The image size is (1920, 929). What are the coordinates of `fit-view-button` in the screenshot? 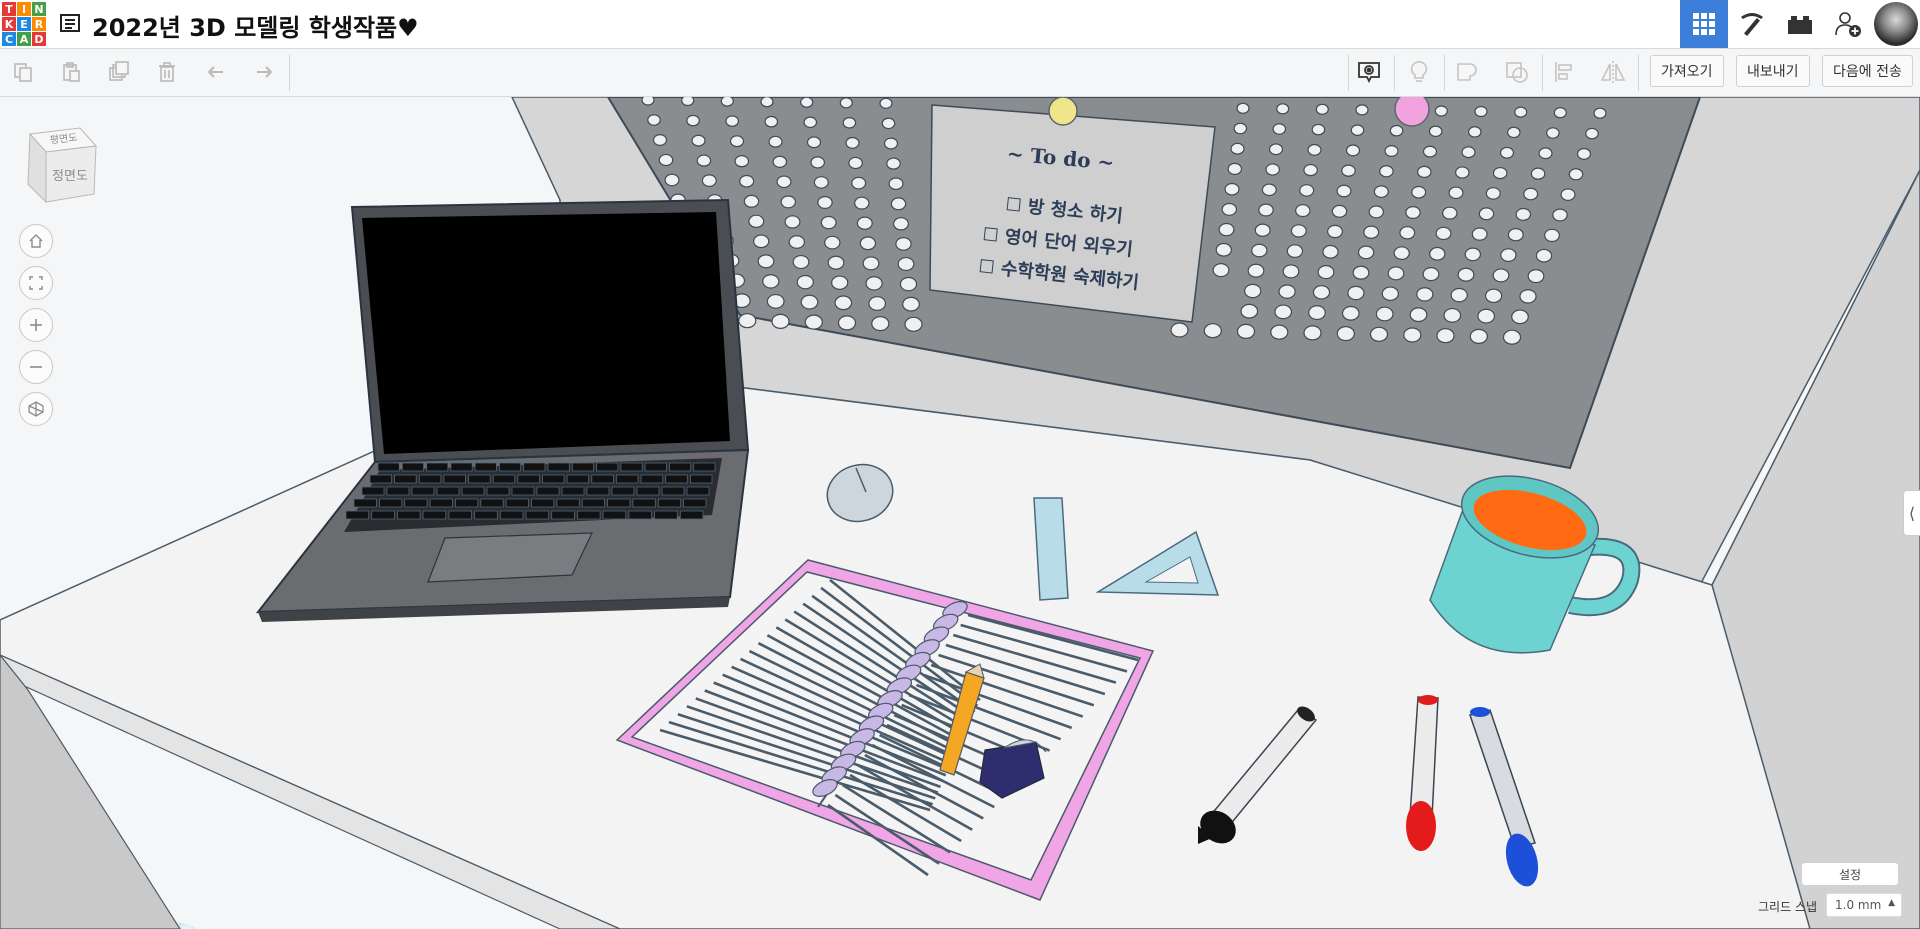 It's located at (36, 283).